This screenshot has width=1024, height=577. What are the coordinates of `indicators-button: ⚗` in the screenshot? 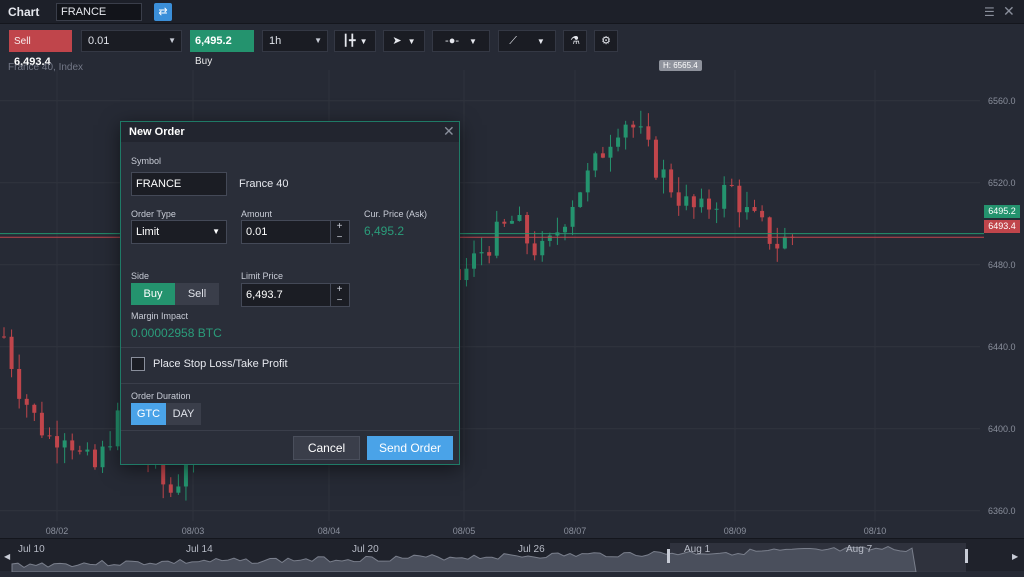 It's located at (575, 41).